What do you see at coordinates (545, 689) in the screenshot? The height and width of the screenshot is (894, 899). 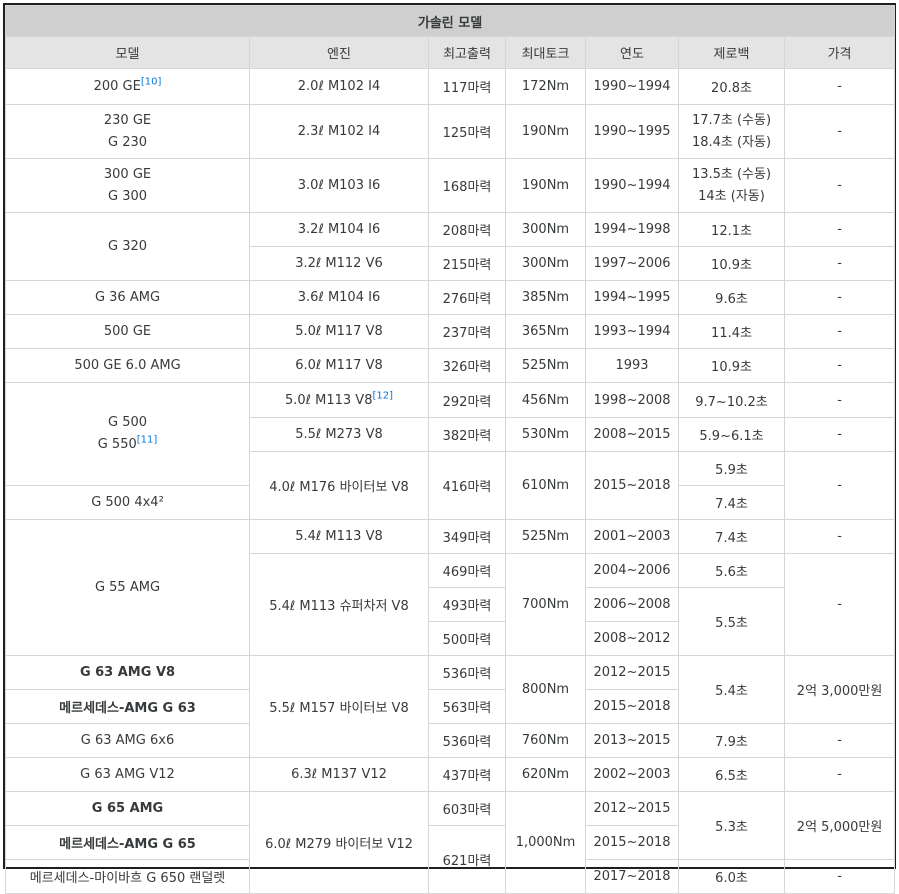 I see `torque-cell: 800Nm` at bounding box center [545, 689].